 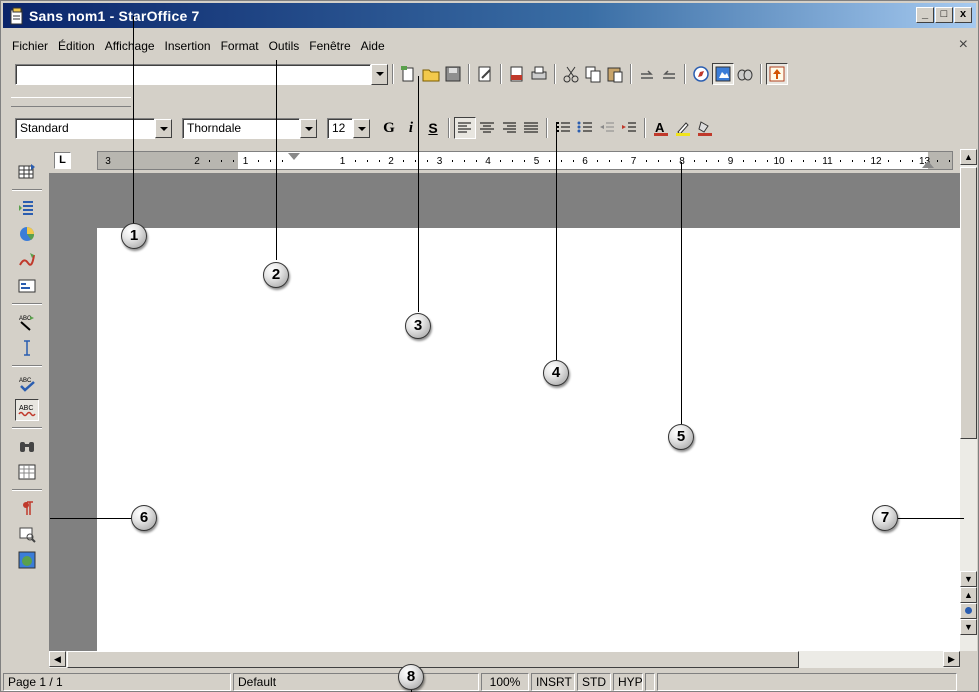 What do you see at coordinates (485, 74) in the screenshot?
I see `edit-file-icon` at bounding box center [485, 74].